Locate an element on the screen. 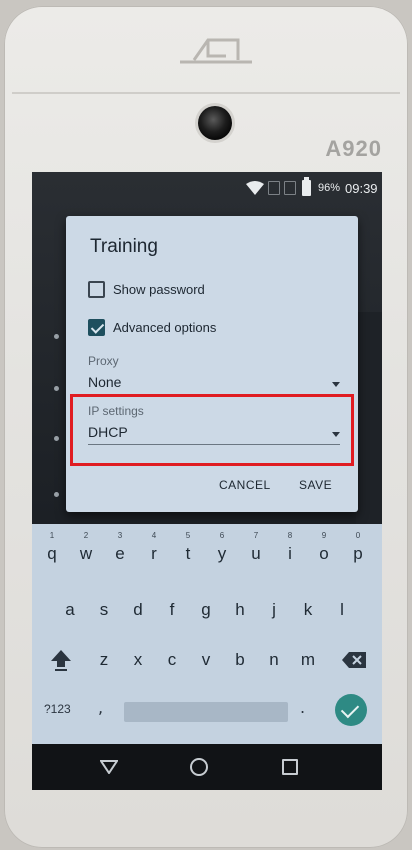 This screenshot has height=850, width=412. show-password-option: Show password is located at coordinates (146, 289).